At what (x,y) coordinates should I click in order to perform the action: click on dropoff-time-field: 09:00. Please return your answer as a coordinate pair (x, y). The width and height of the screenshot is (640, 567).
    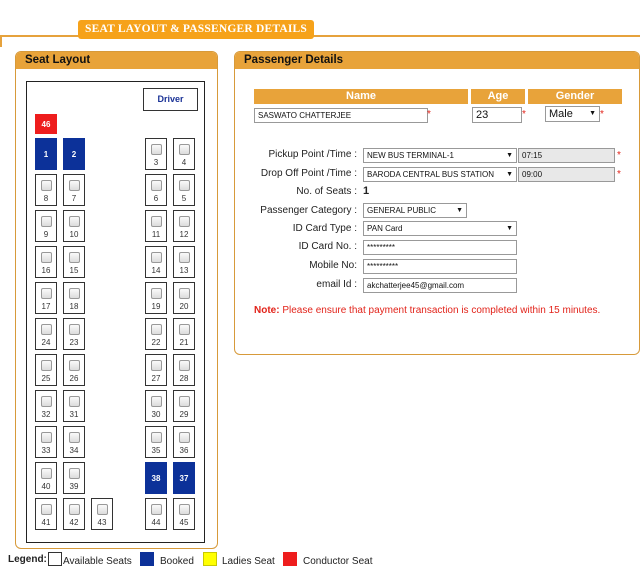
    Looking at the image, I should click on (566, 174).